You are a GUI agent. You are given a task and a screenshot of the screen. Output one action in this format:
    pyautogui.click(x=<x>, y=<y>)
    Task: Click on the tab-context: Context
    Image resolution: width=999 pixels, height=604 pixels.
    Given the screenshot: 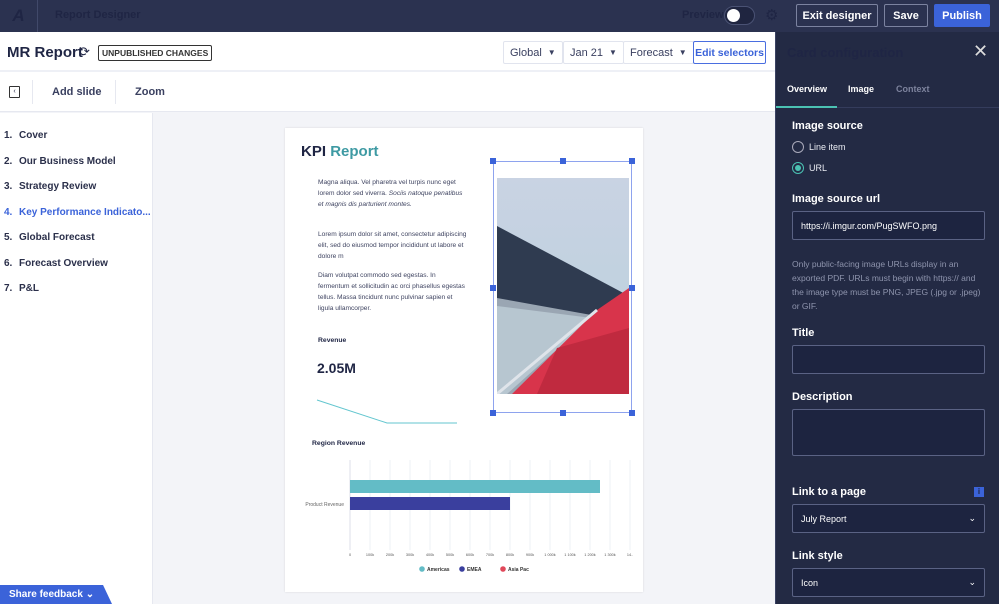 What is the action you would take?
    pyautogui.click(x=913, y=89)
    